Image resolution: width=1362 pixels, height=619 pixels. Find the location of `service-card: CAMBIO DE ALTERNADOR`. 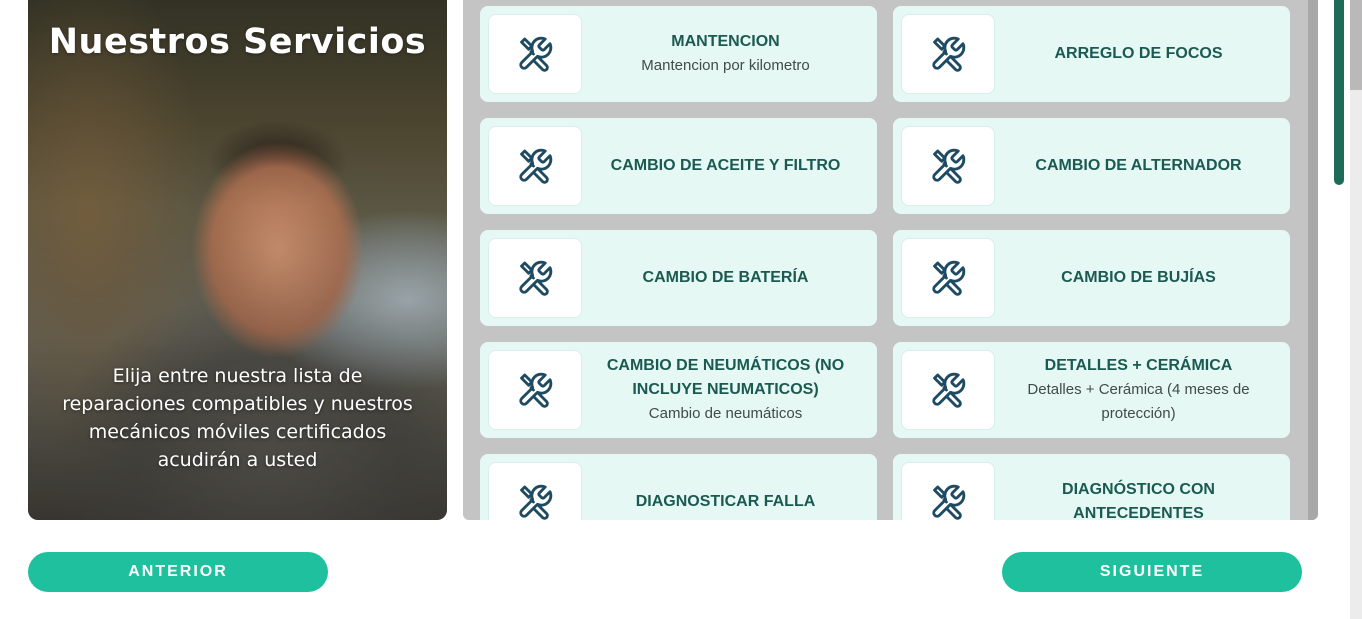

service-card: CAMBIO DE ALTERNADOR is located at coordinates (1091, 166).